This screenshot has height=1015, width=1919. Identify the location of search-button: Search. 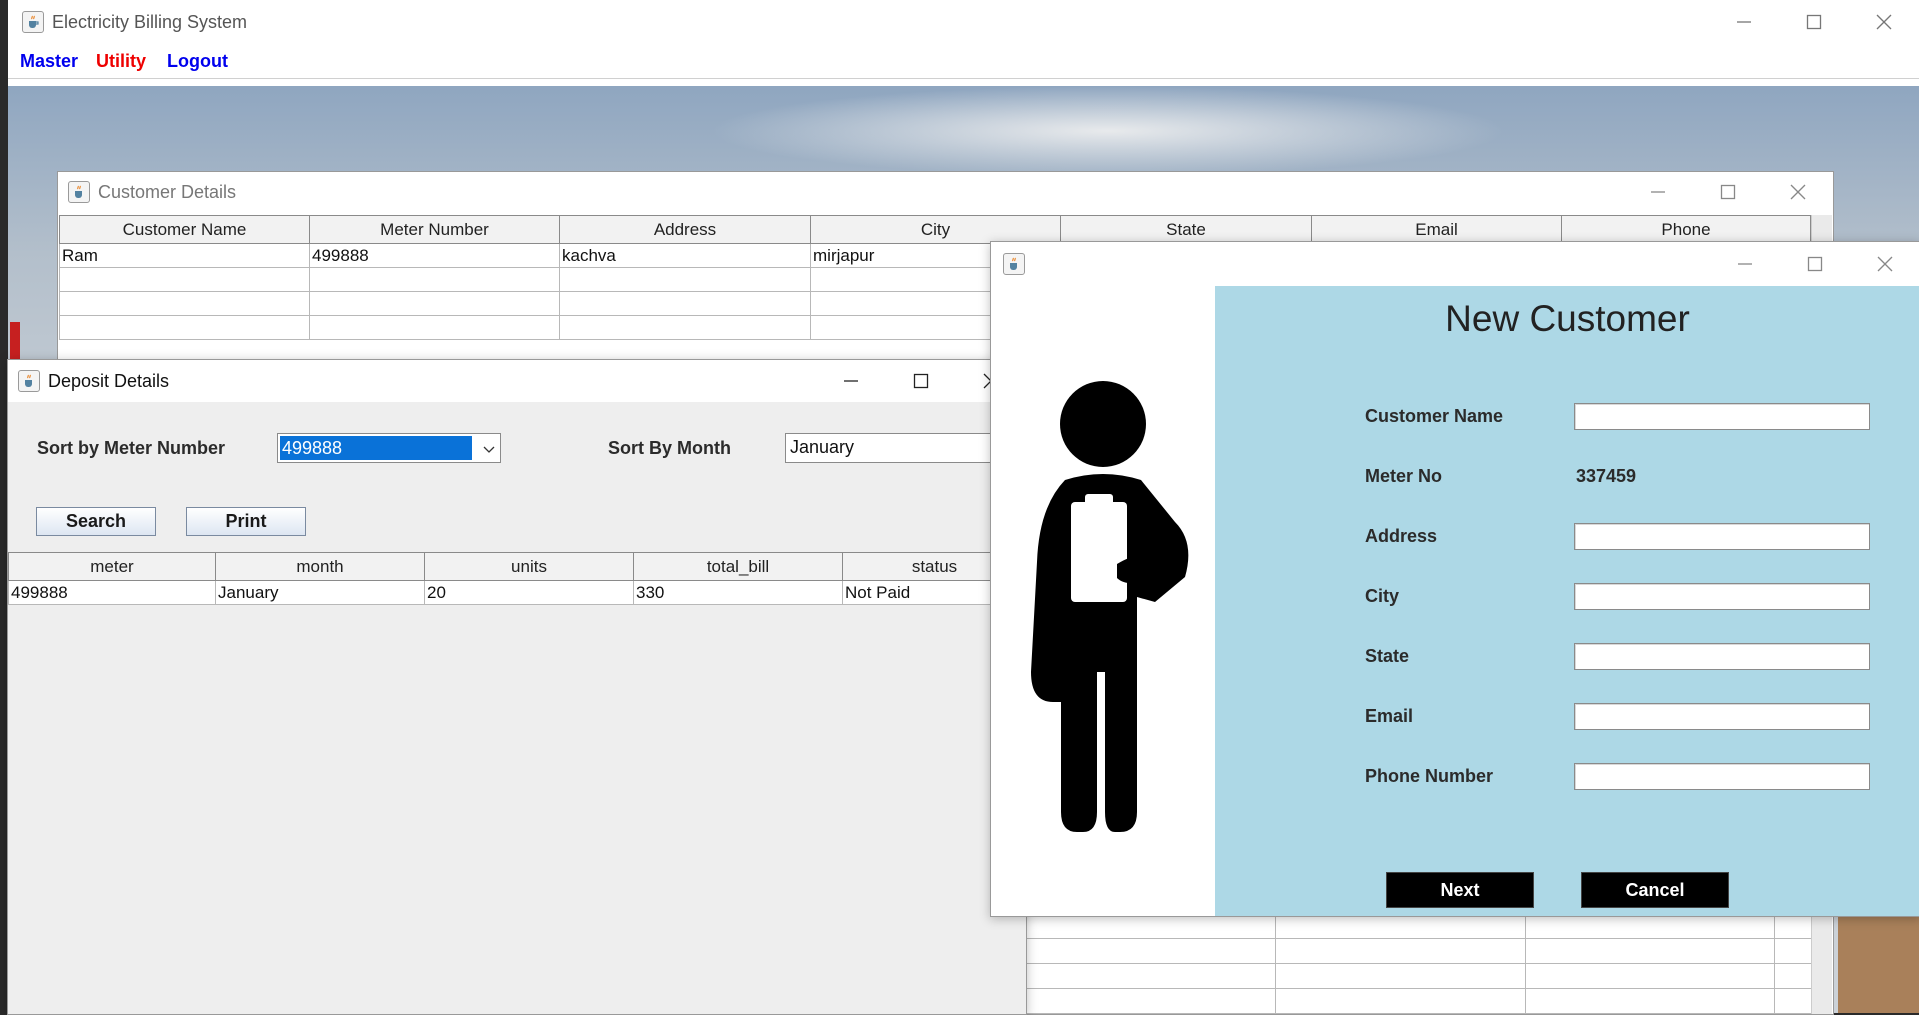
(96, 521).